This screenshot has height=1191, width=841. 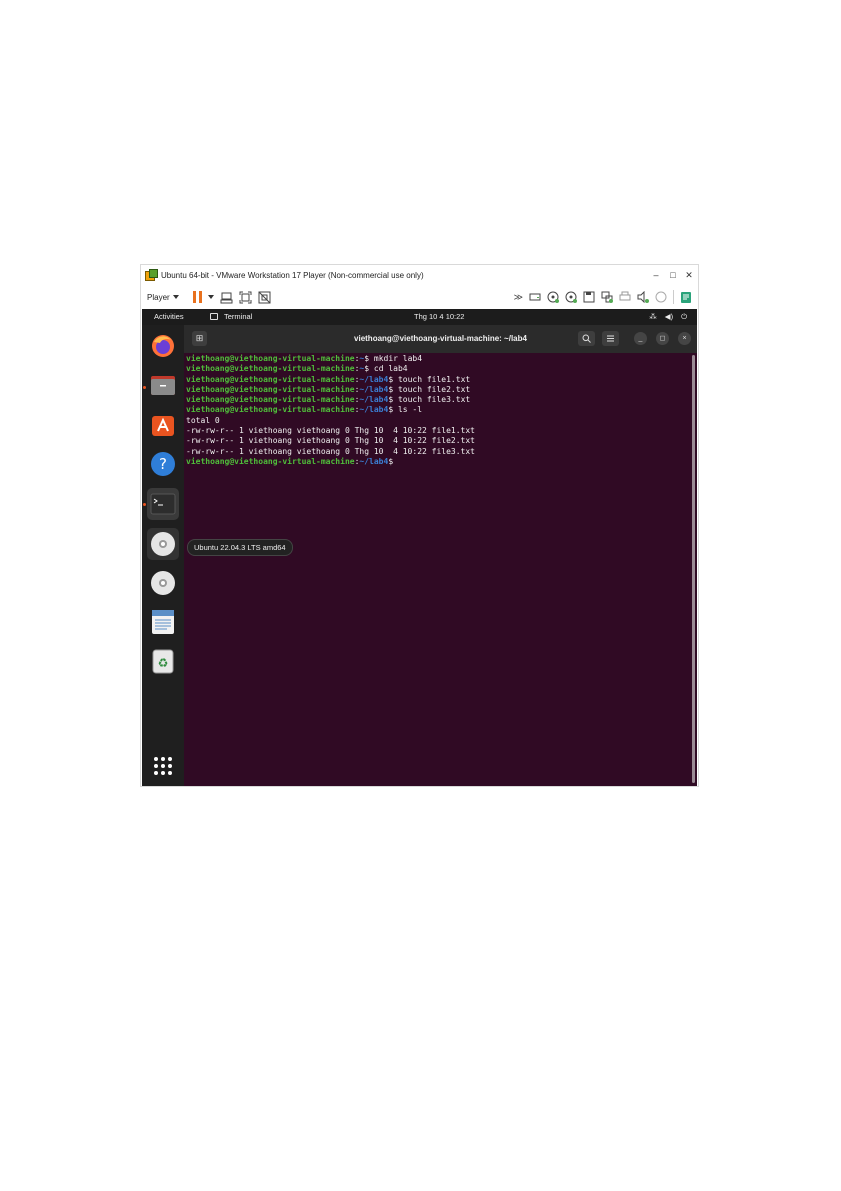 I want to click on vmware-app-icon, so click(x=151, y=275).